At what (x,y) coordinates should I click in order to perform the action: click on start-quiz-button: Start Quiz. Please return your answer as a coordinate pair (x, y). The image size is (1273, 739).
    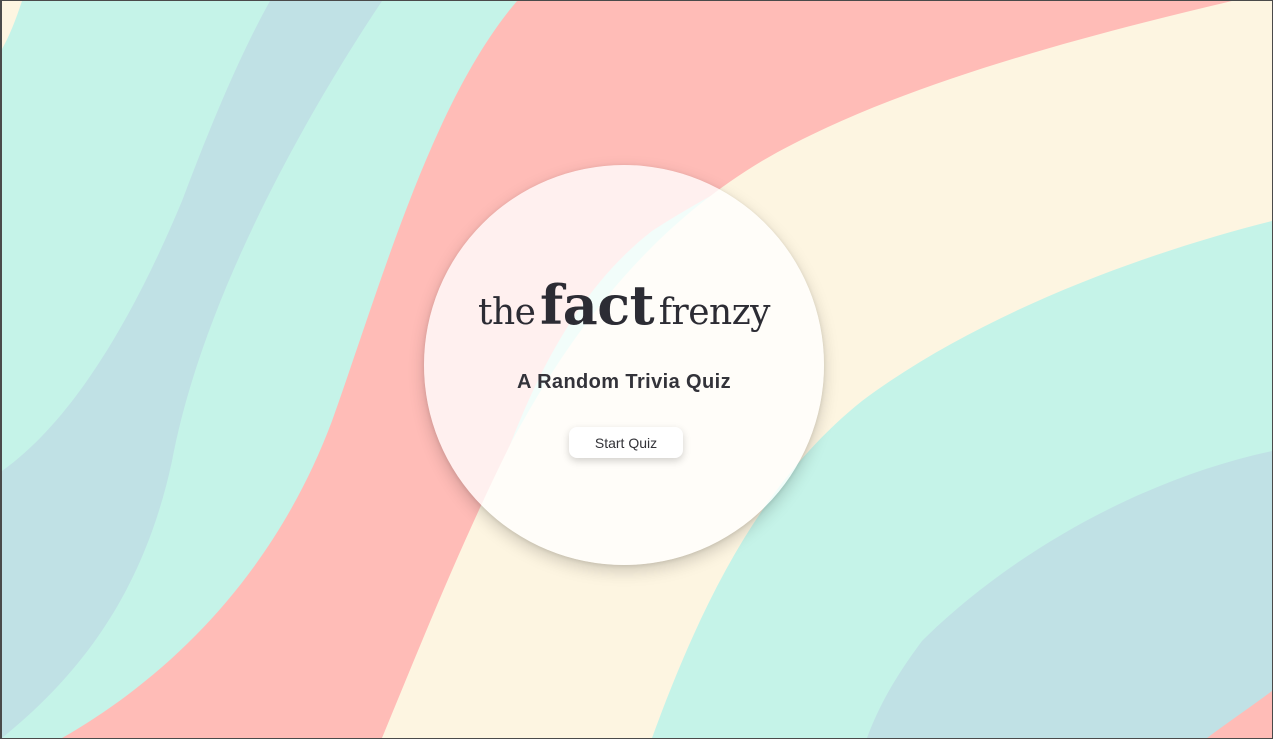
    Looking at the image, I should click on (626, 442).